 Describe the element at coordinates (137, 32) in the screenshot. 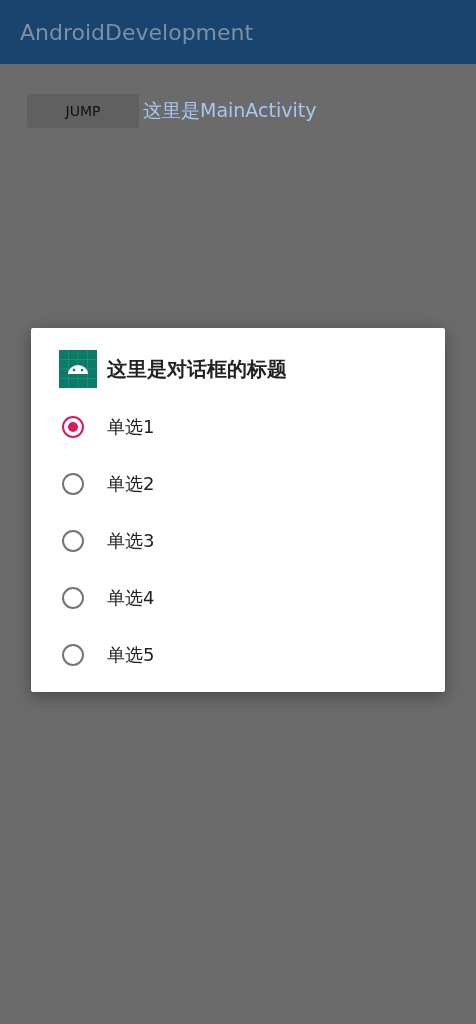

I see `app-title: AndroidDevelopment` at that location.